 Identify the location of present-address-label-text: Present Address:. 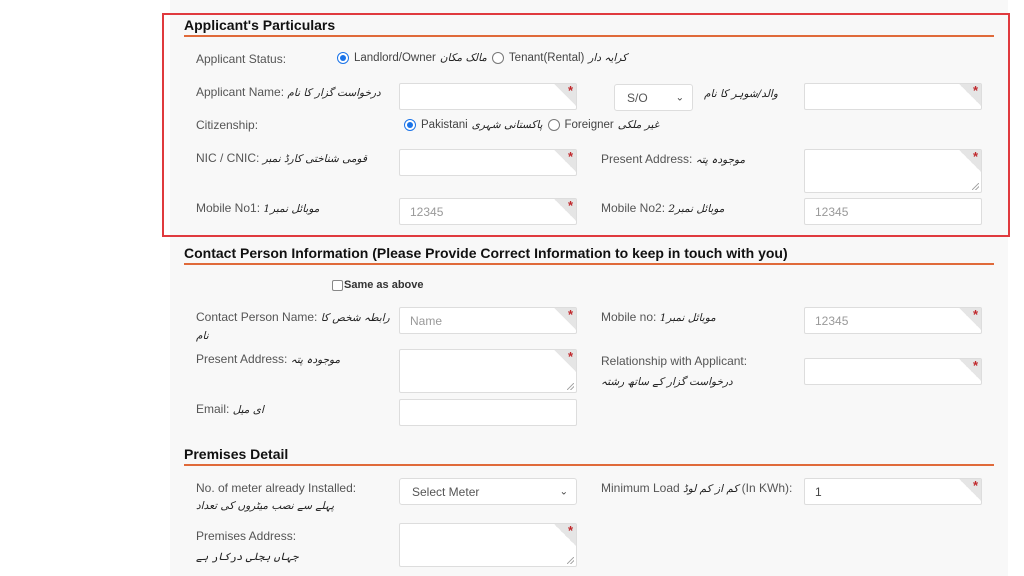
(647, 159).